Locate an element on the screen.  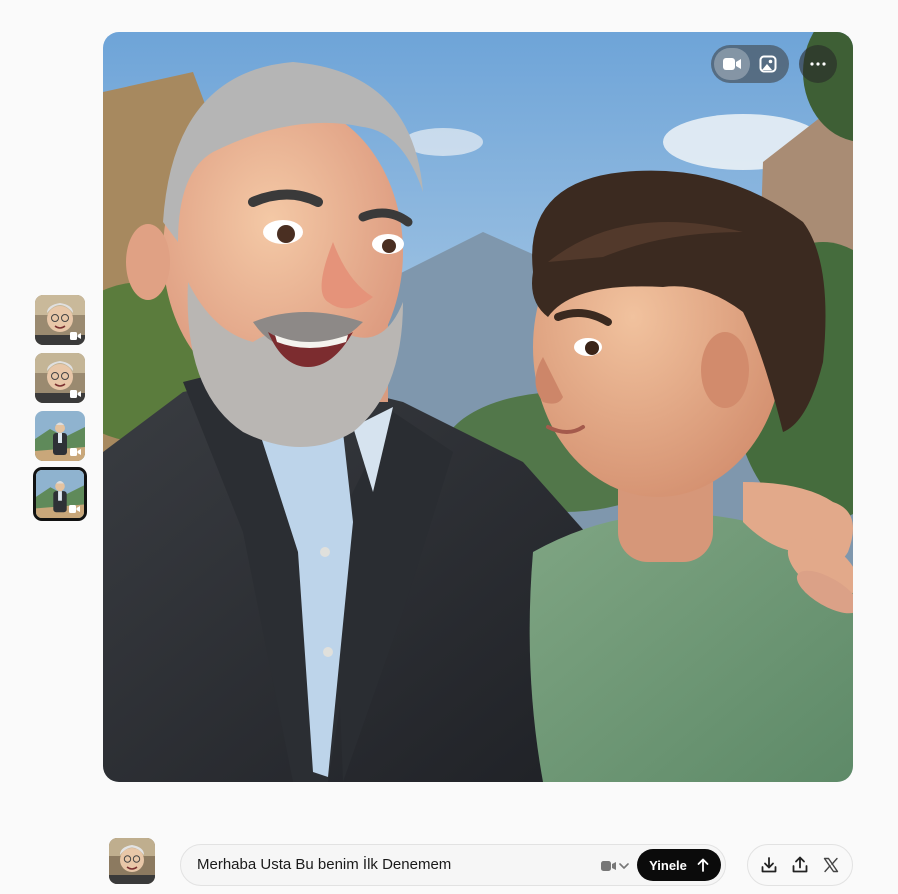
image-toggle-button is located at coordinates (768, 64).